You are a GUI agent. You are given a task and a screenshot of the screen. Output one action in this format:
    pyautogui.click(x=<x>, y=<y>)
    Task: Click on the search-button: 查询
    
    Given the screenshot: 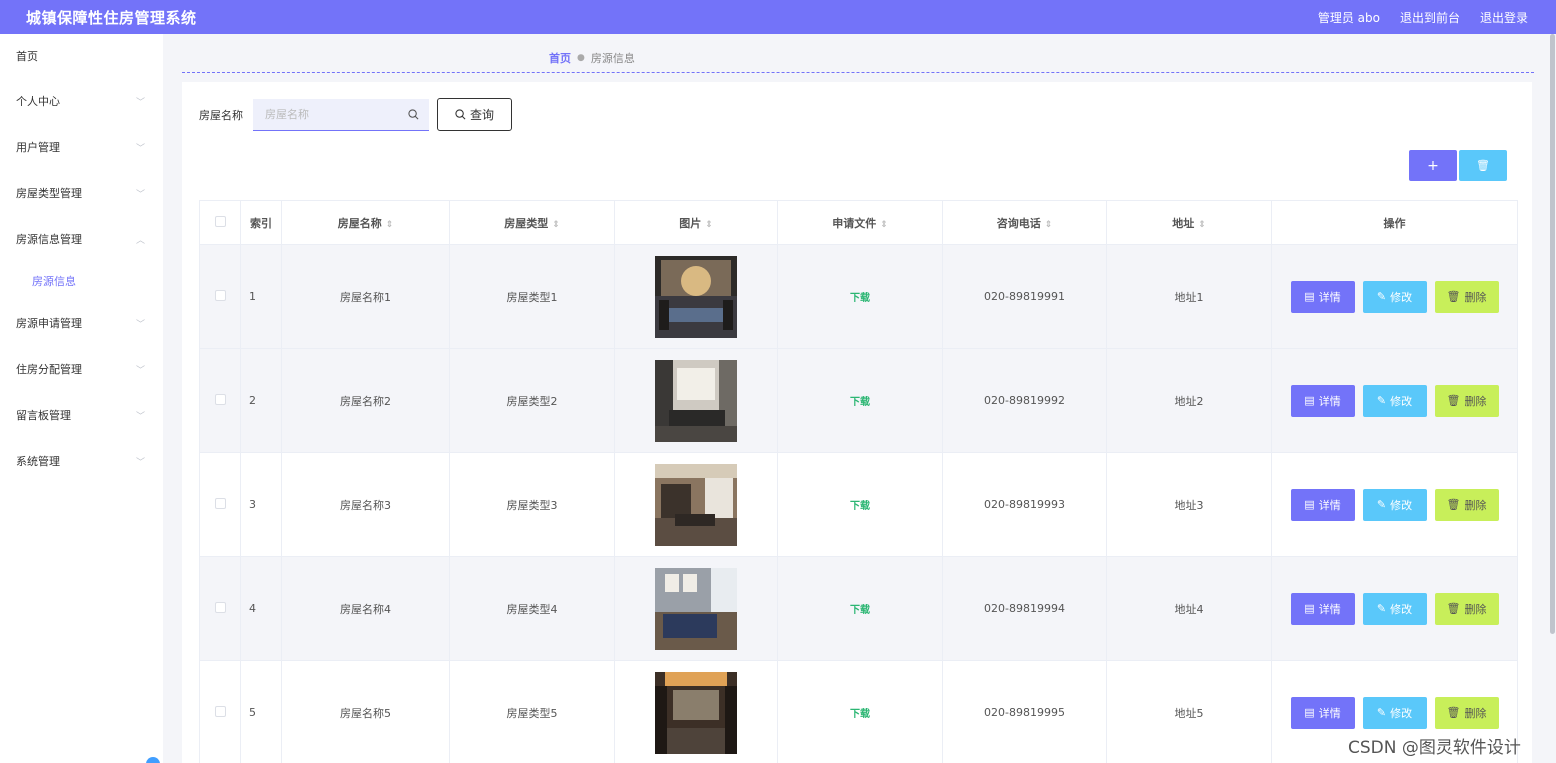 What is the action you would take?
    pyautogui.click(x=474, y=114)
    